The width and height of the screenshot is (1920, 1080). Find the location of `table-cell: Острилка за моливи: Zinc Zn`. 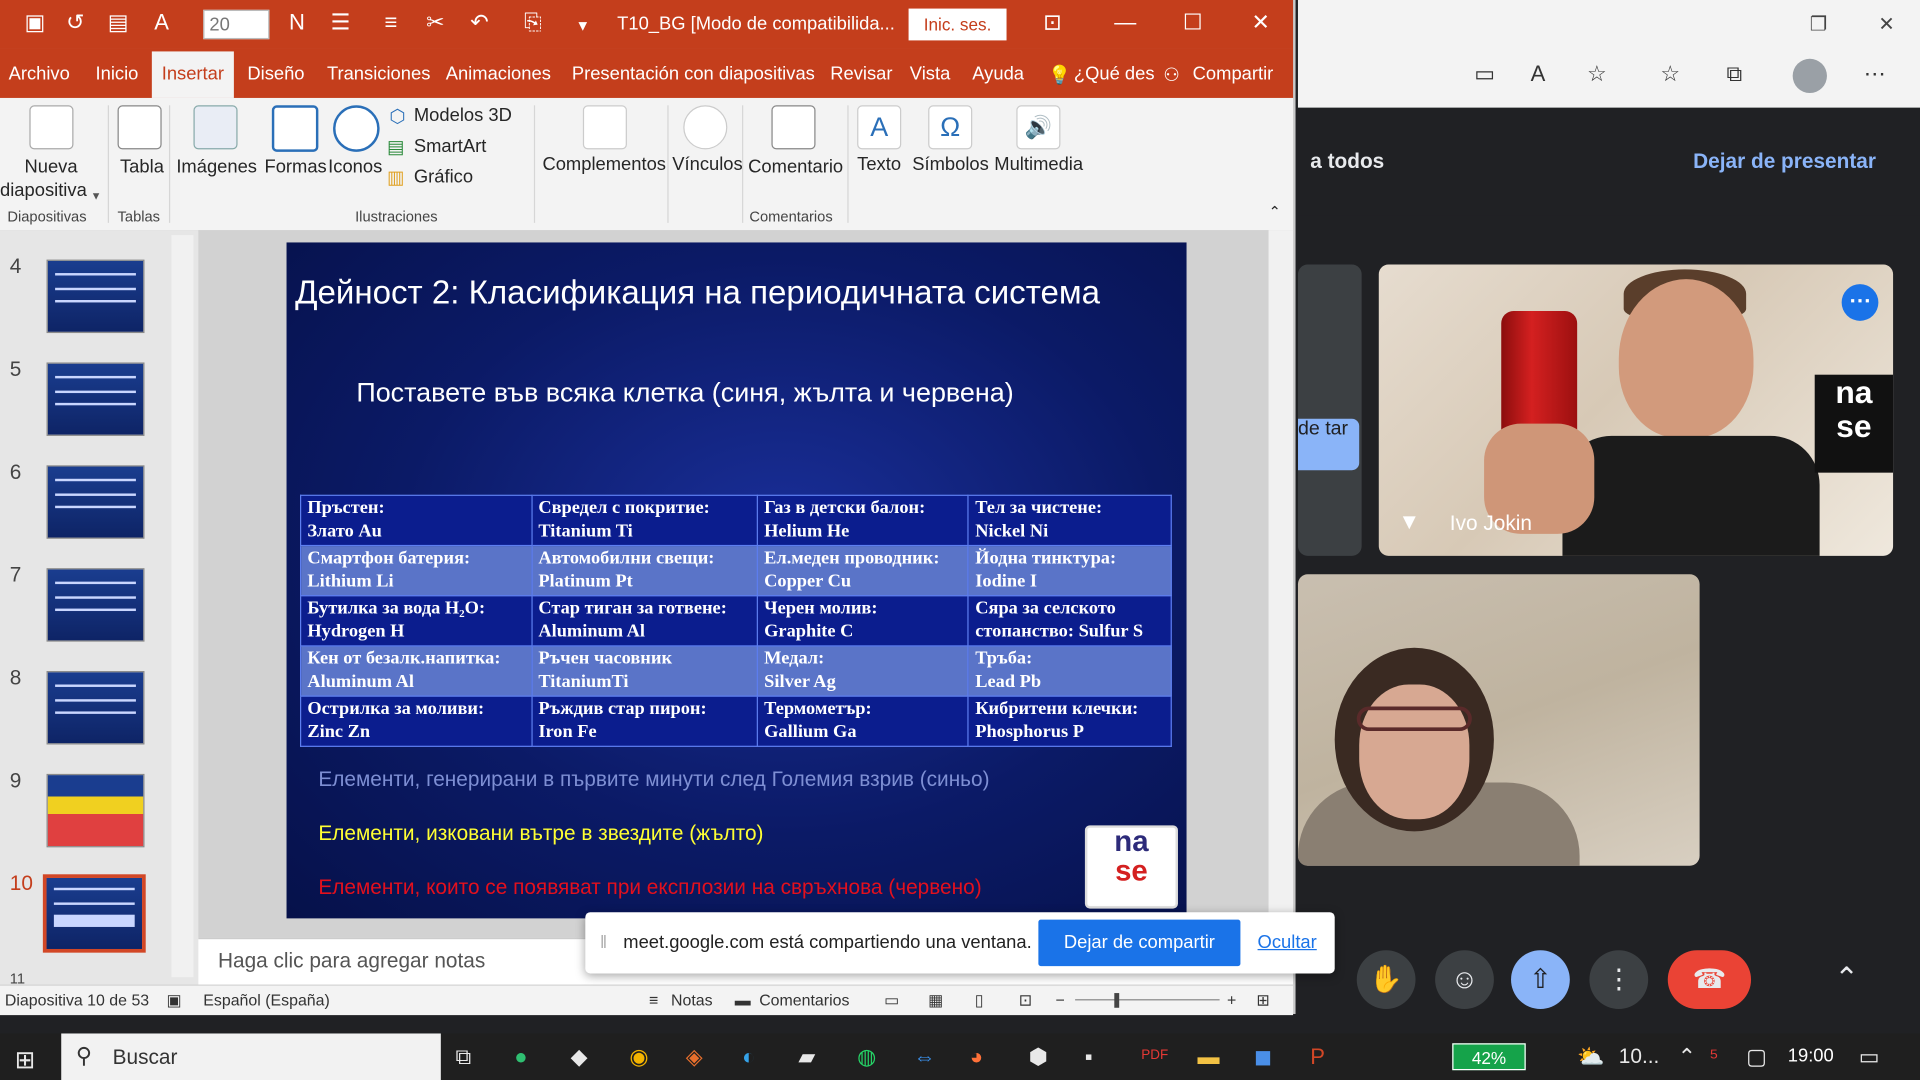

table-cell: Острилка за моливи: Zinc Zn is located at coordinates (416, 721).